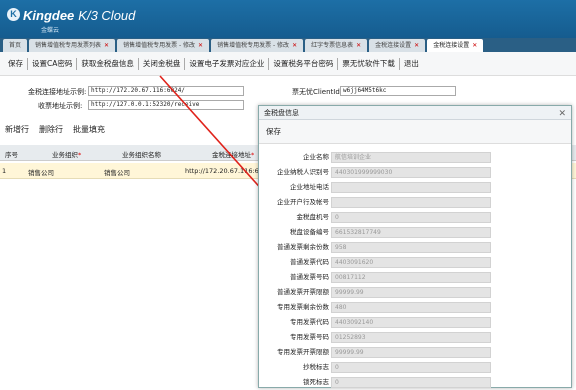 The height and width of the screenshot is (390, 576). I want to click on field-label: 普通发票剩余份数, so click(303, 247).